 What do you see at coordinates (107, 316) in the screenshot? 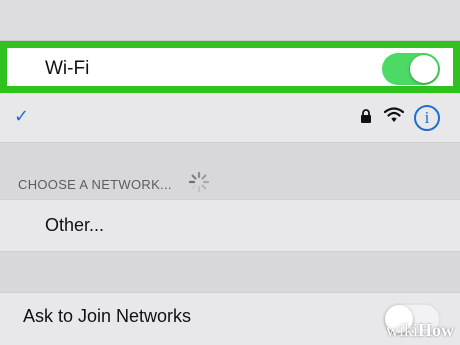
I see `ask-to-join-label: Ask to Join Networks` at bounding box center [107, 316].